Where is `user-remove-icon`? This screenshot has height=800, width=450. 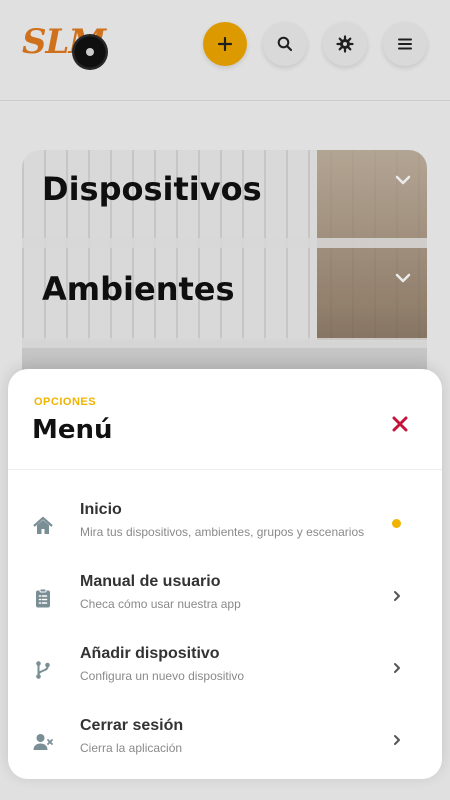 user-remove-icon is located at coordinates (43, 742).